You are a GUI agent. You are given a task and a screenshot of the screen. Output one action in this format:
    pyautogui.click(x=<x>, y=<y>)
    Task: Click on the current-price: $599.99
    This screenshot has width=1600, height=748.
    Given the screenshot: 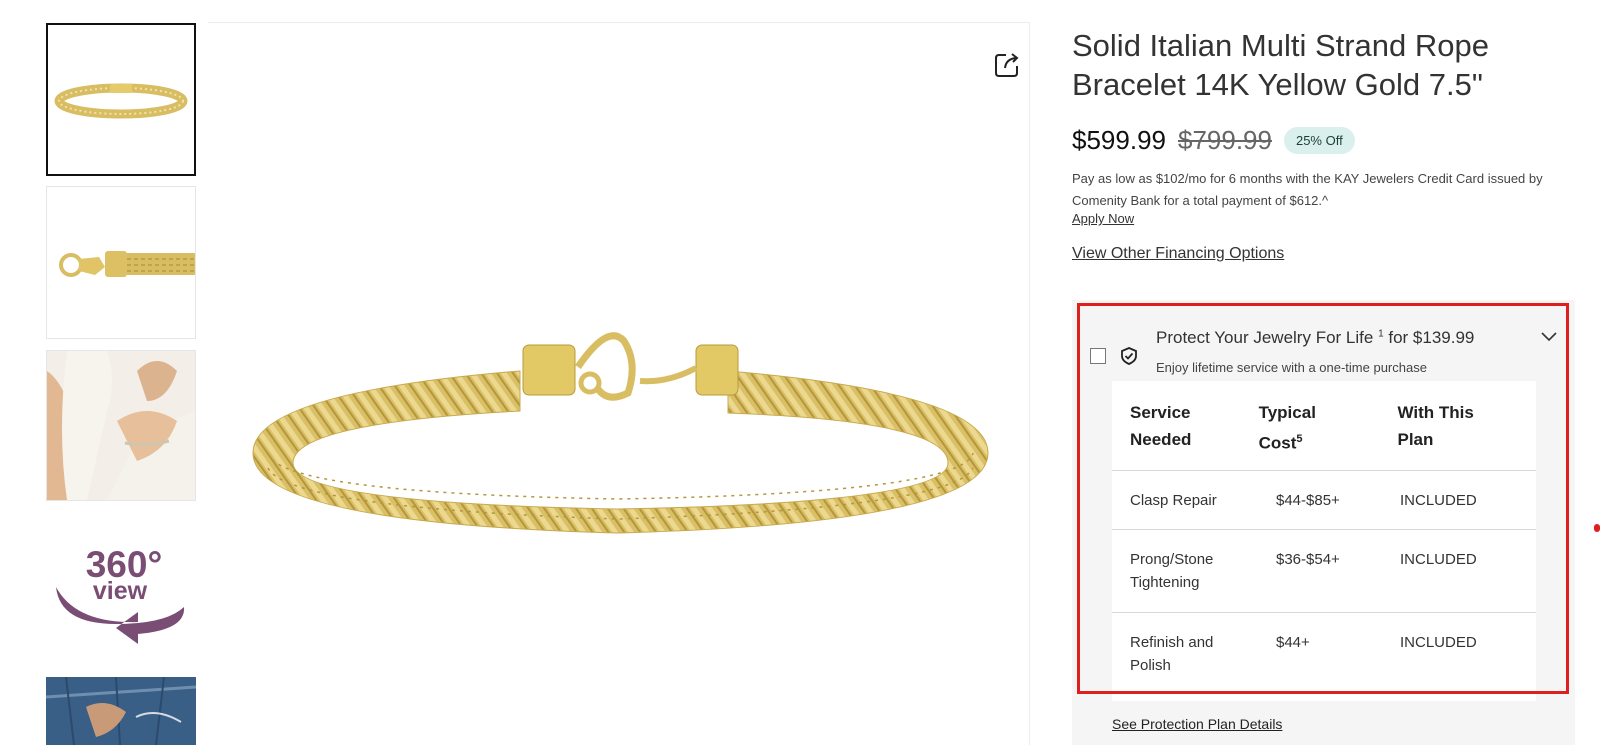 What is the action you would take?
    pyautogui.click(x=1119, y=139)
    